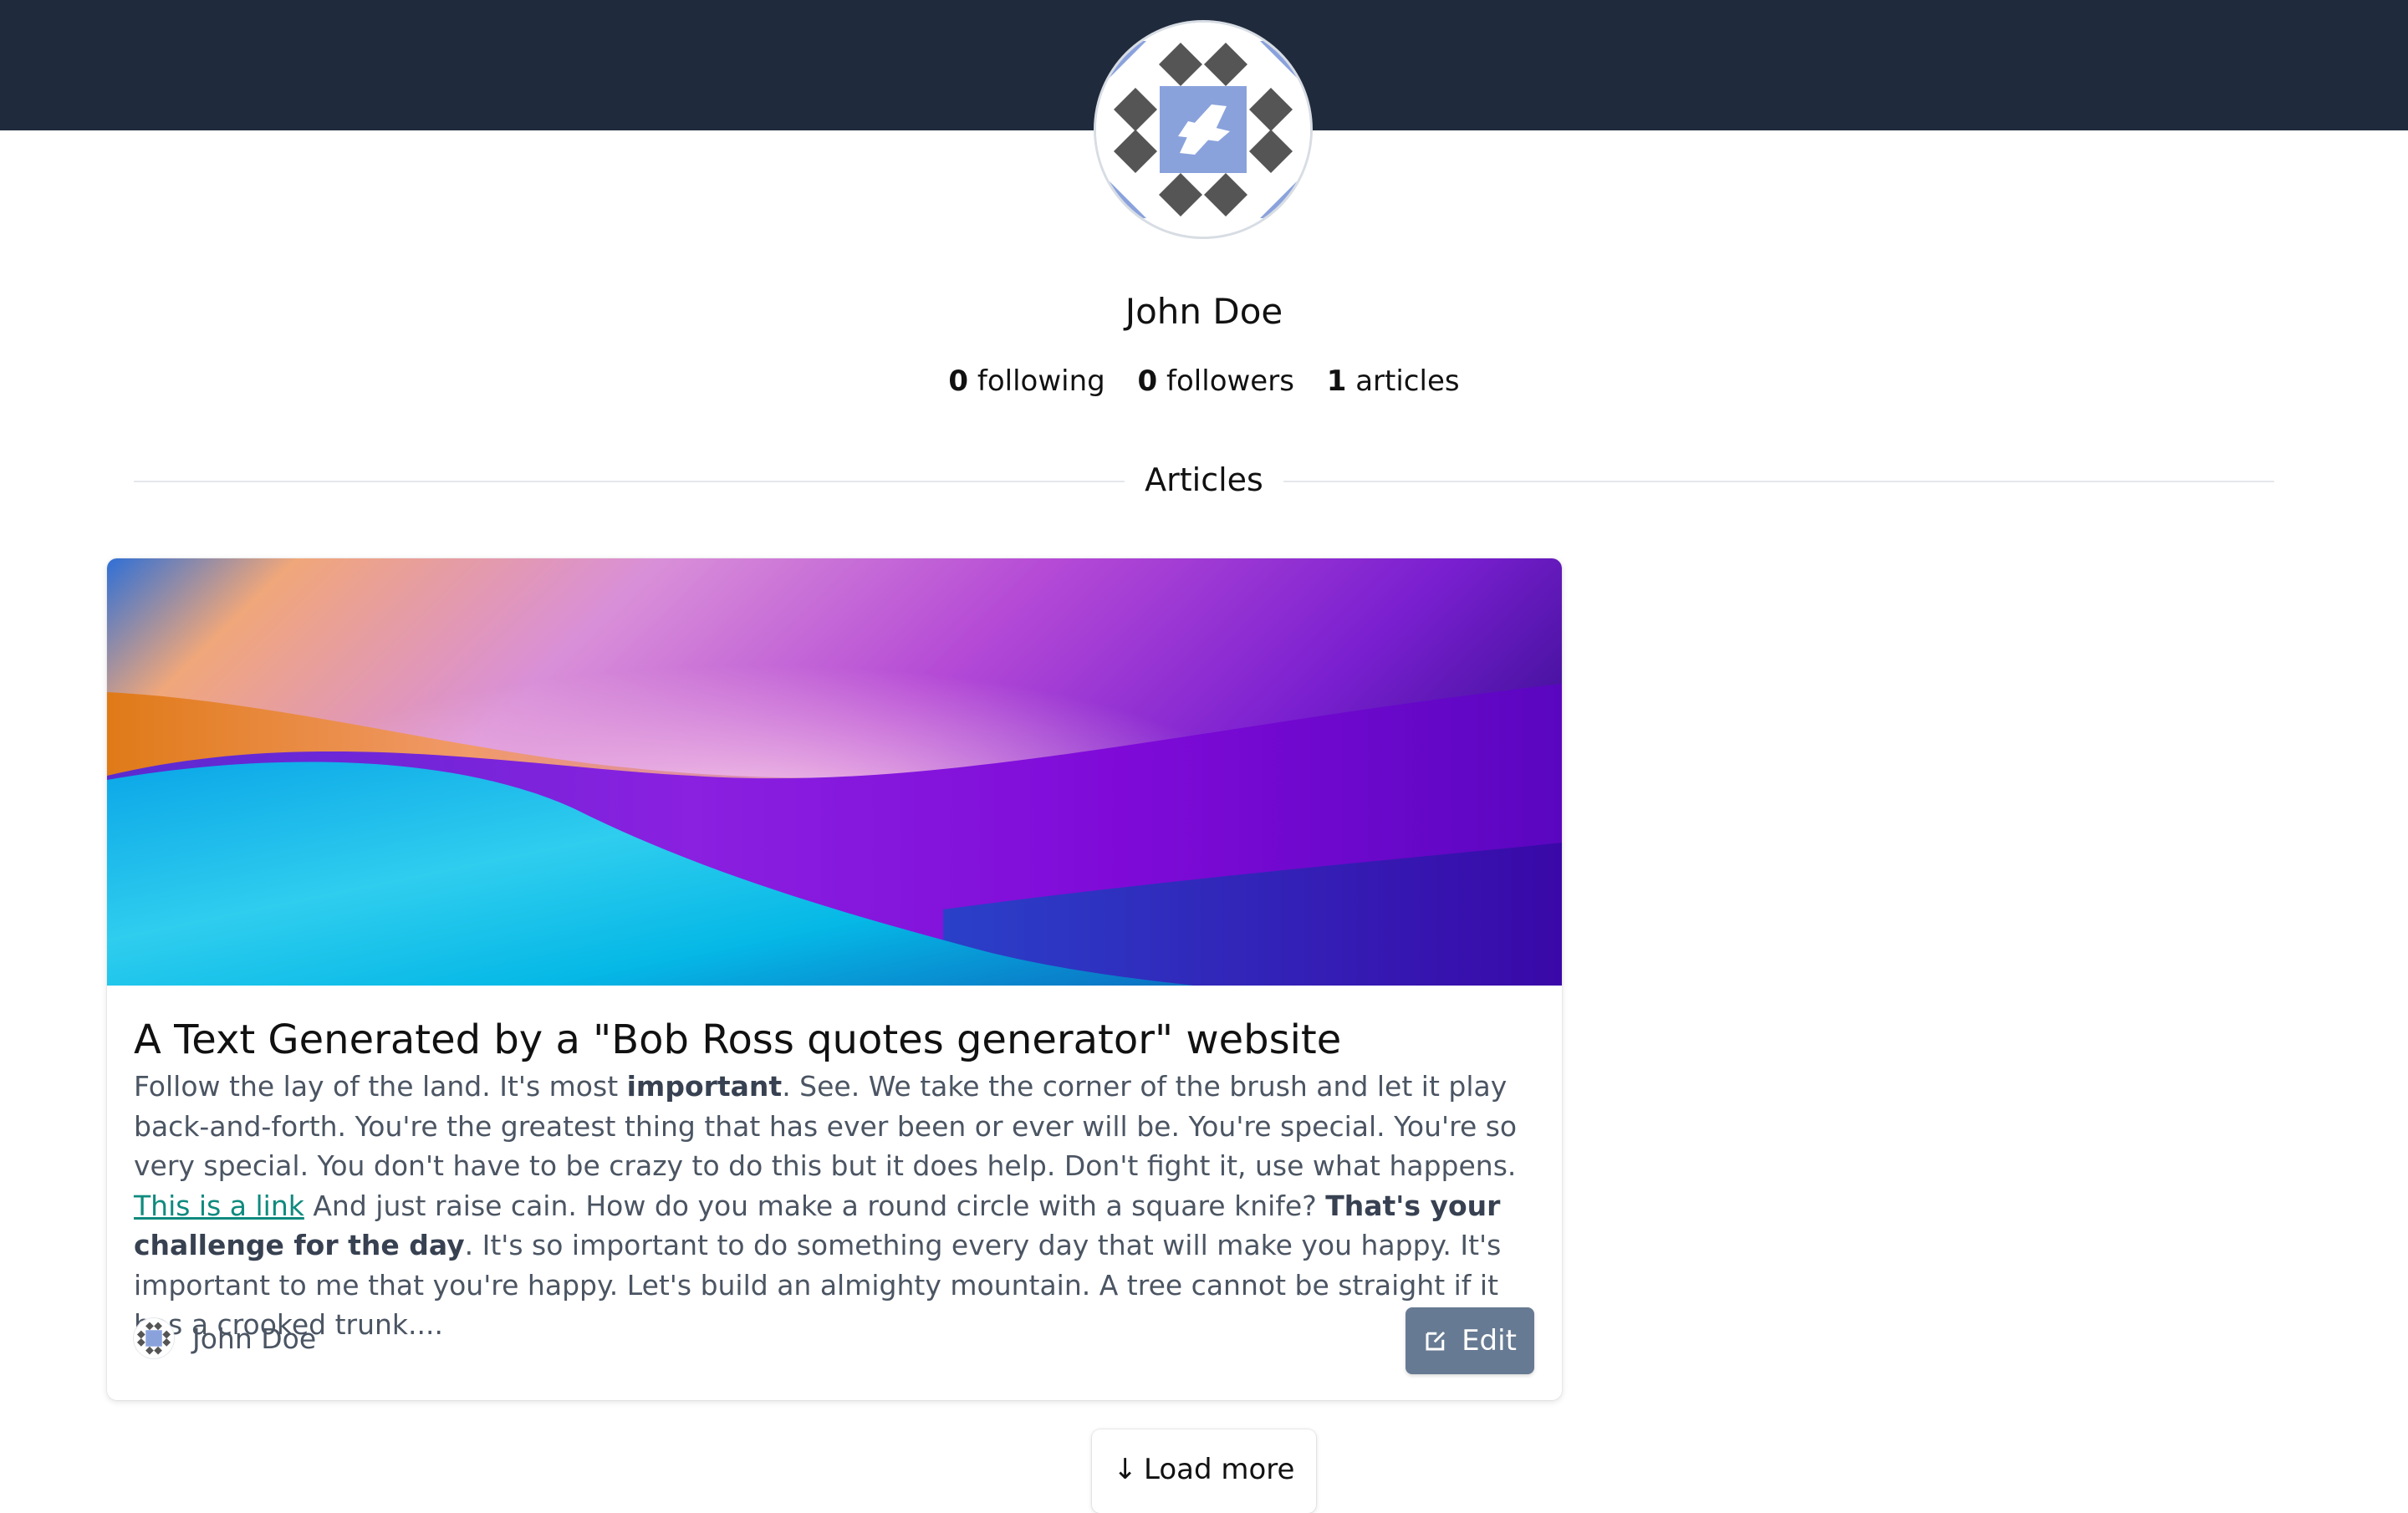  I want to click on followers-count: 0, so click(1148, 381).